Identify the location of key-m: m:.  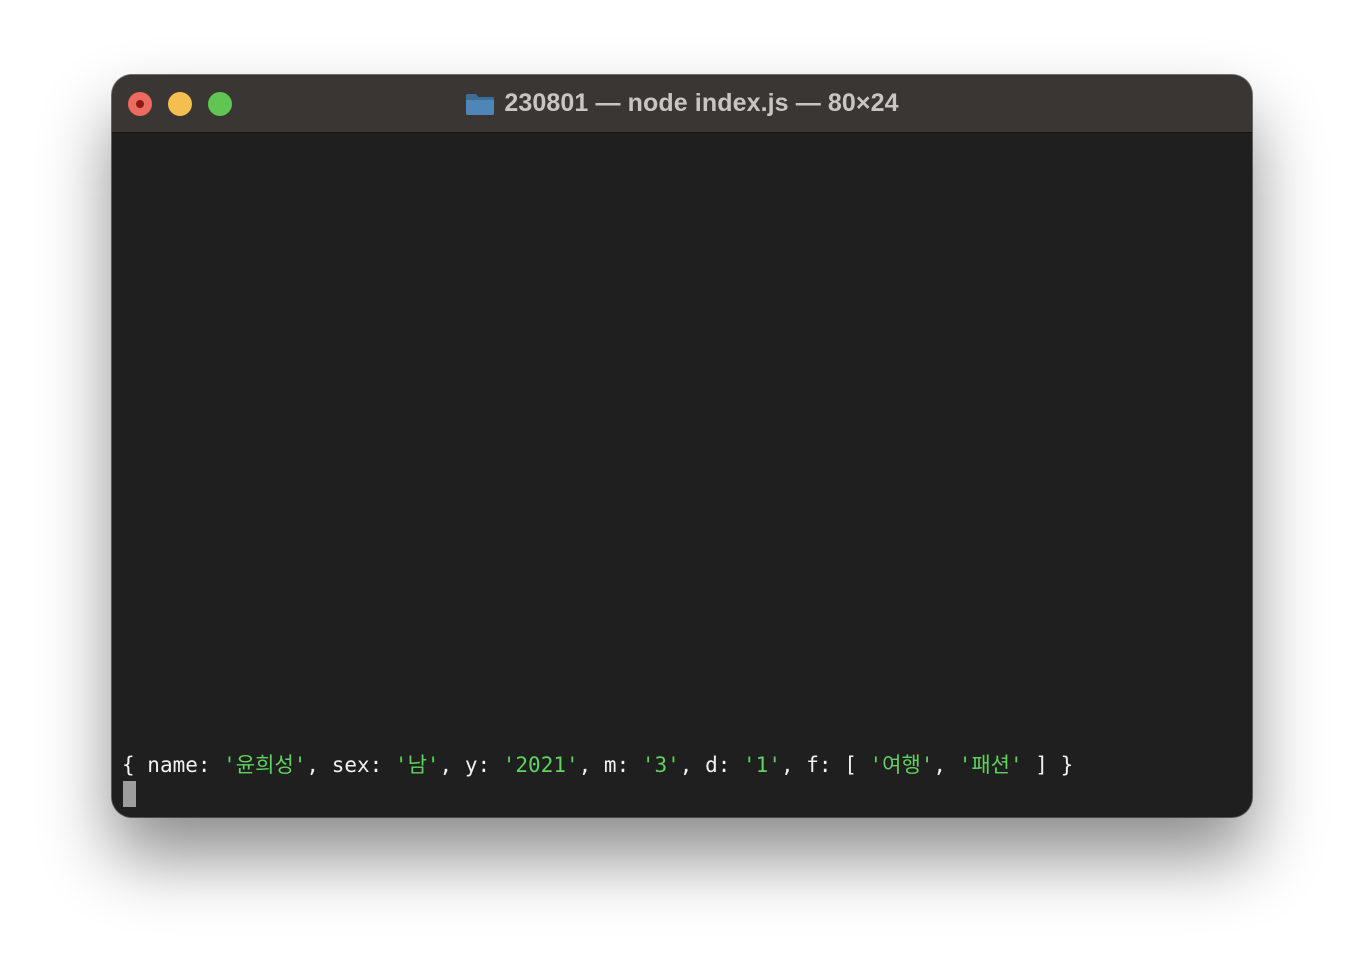
(622, 765).